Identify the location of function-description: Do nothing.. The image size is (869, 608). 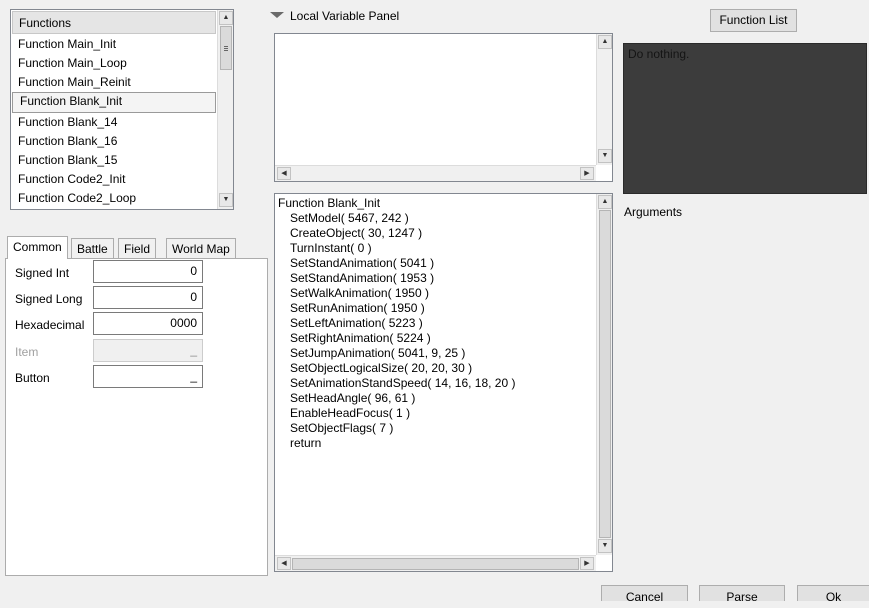
(745, 118).